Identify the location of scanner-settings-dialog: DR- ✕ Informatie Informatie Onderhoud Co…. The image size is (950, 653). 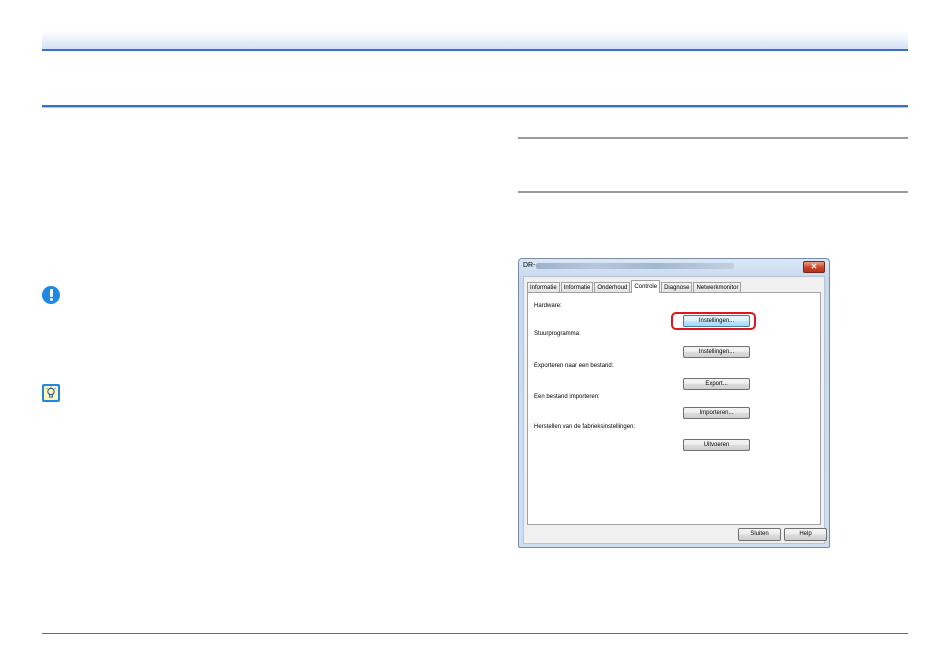
(674, 403).